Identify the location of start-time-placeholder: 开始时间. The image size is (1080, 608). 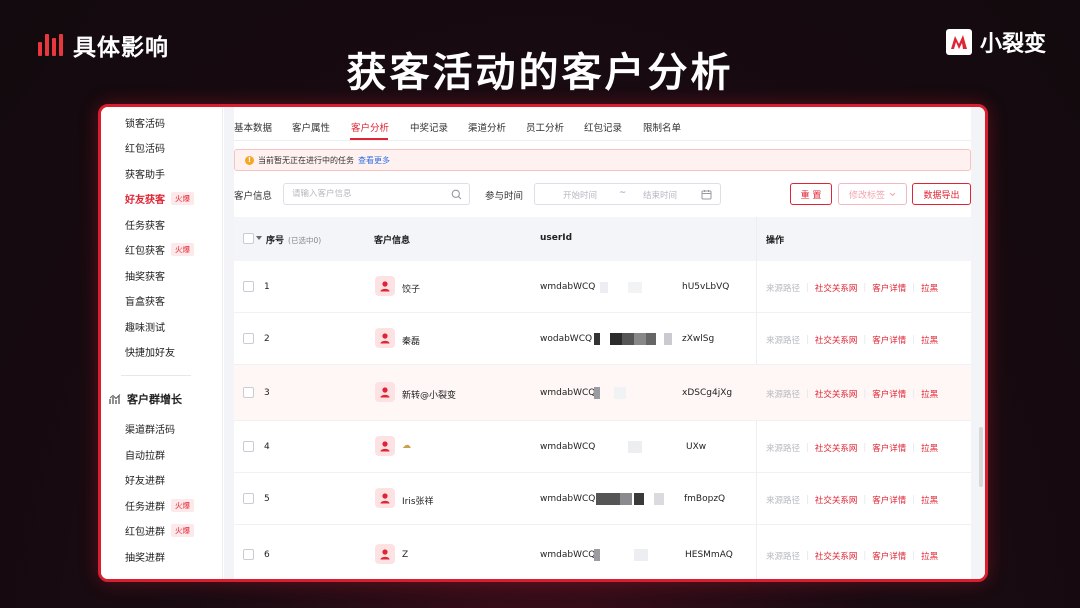
(580, 195).